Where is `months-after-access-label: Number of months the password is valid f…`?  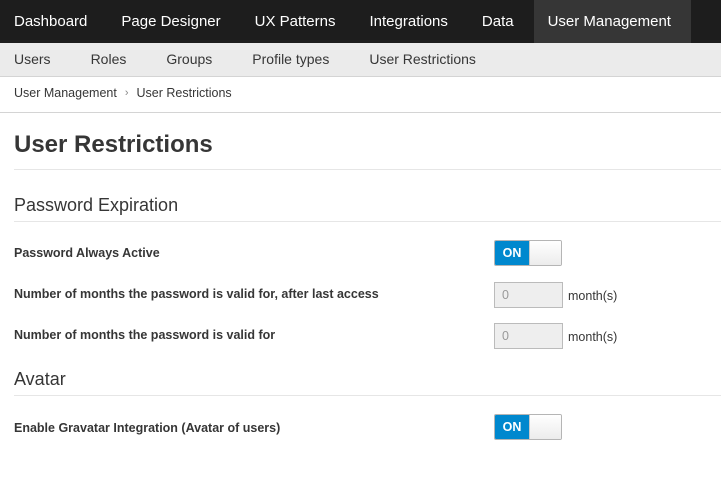 months-after-access-label: Number of months the password is valid f… is located at coordinates (196, 294).